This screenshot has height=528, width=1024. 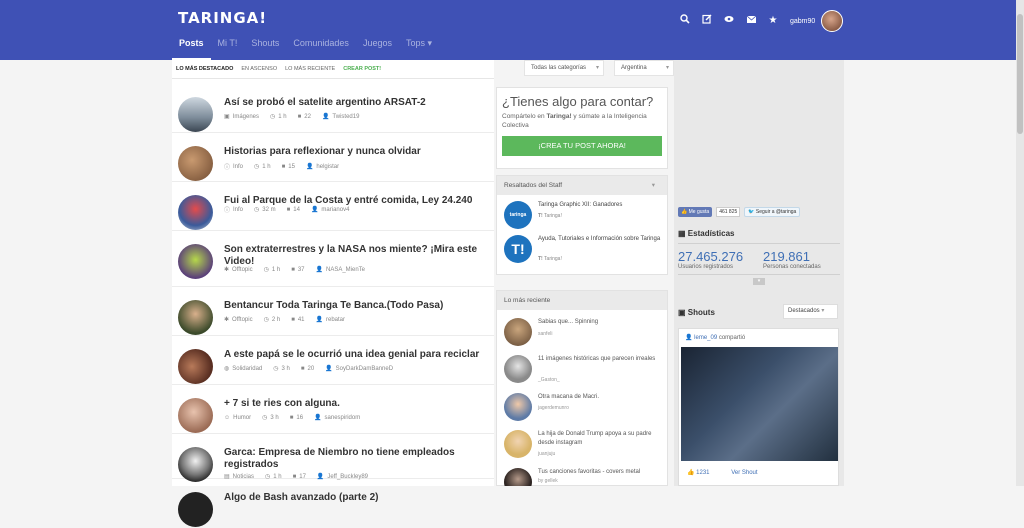 I want to click on recent-title: Sabias que... Spinning, so click(x=601, y=322).